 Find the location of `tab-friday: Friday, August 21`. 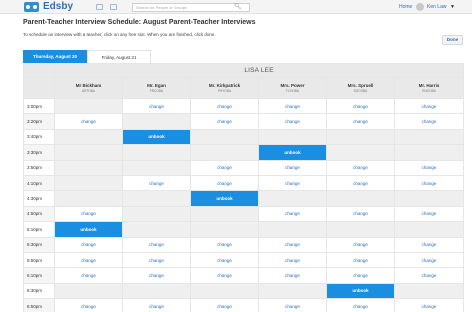

tab-friday: Friday, August 21 is located at coordinates (119, 56).